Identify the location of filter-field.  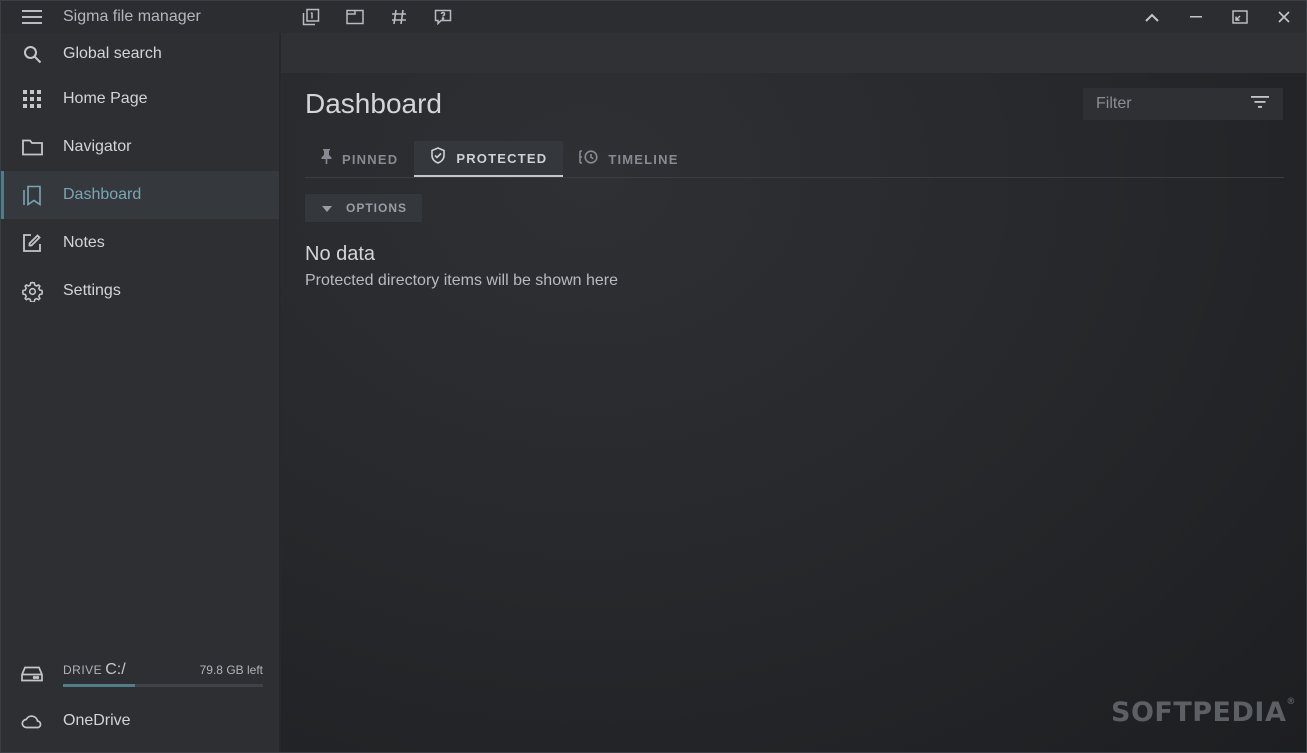
(1183, 104).